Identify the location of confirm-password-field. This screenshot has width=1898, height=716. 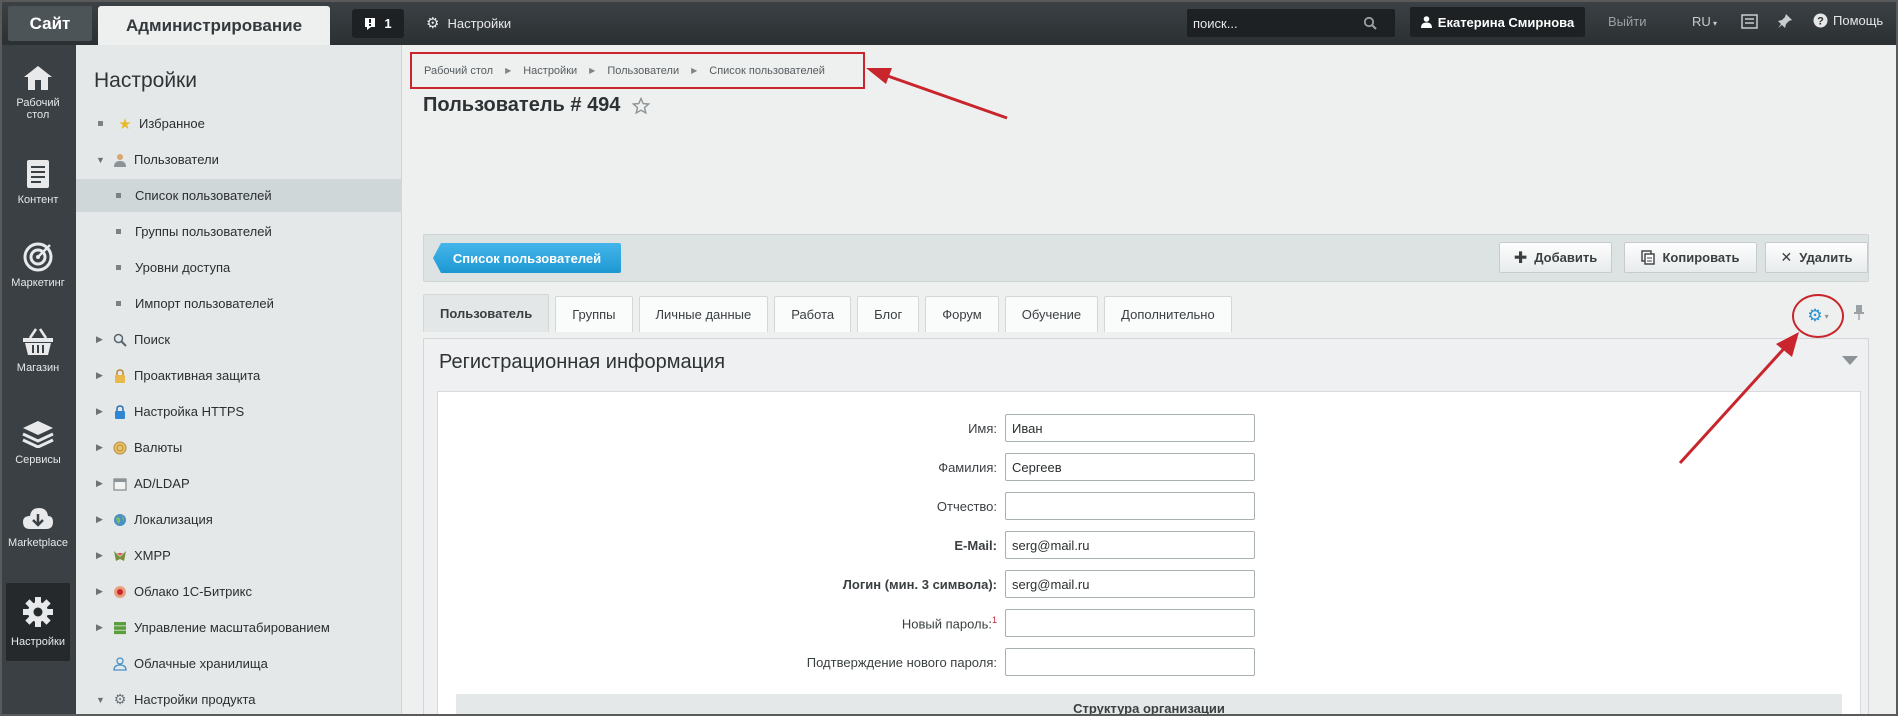
(1130, 662).